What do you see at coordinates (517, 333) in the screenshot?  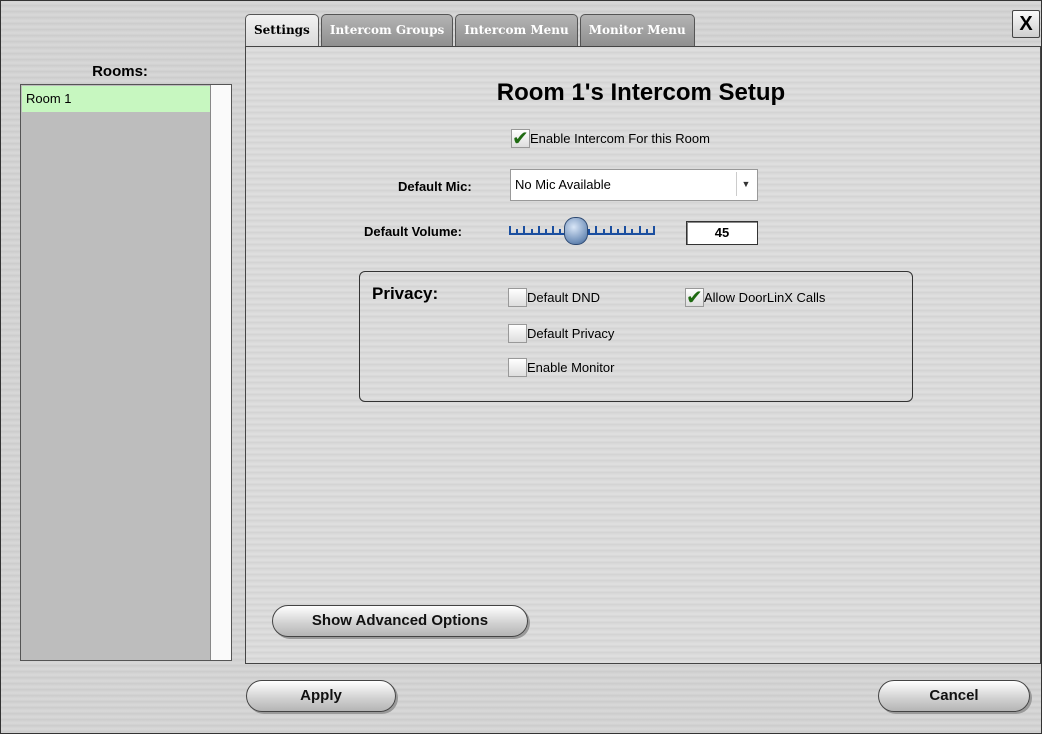 I see `default-privacy-checkbox` at bounding box center [517, 333].